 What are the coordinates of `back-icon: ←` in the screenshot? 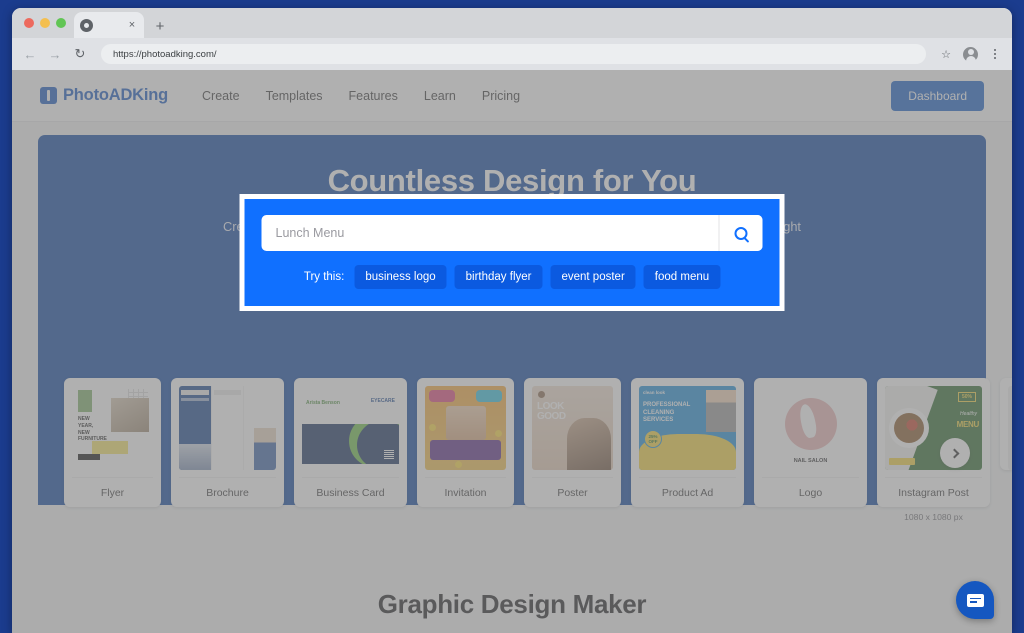 It's located at (30, 54).